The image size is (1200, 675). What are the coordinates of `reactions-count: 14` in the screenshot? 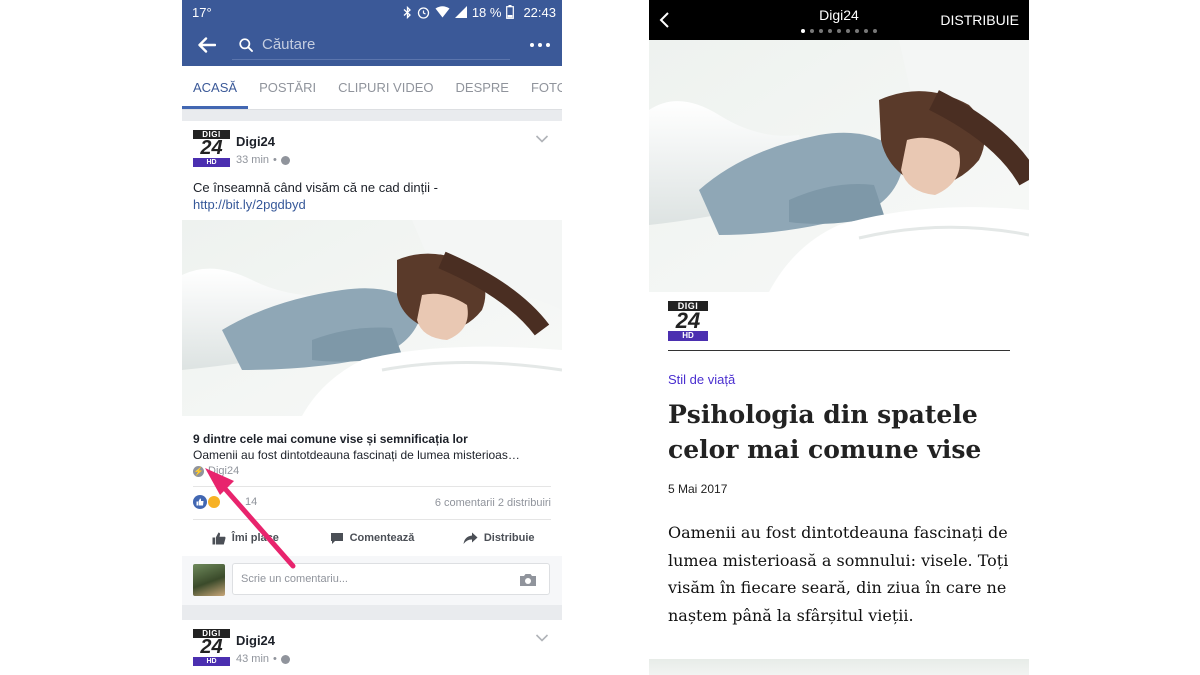 It's located at (251, 502).